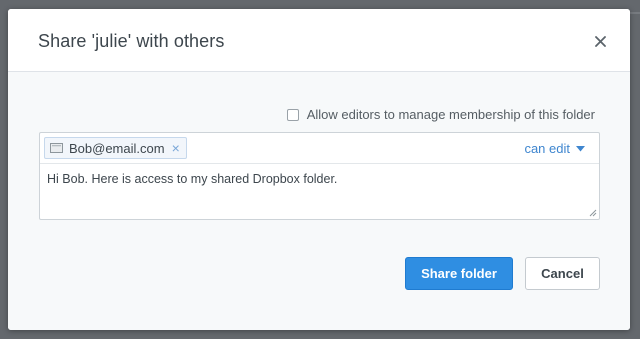 This screenshot has width=640, height=339. I want to click on caret-down-icon, so click(580, 148).